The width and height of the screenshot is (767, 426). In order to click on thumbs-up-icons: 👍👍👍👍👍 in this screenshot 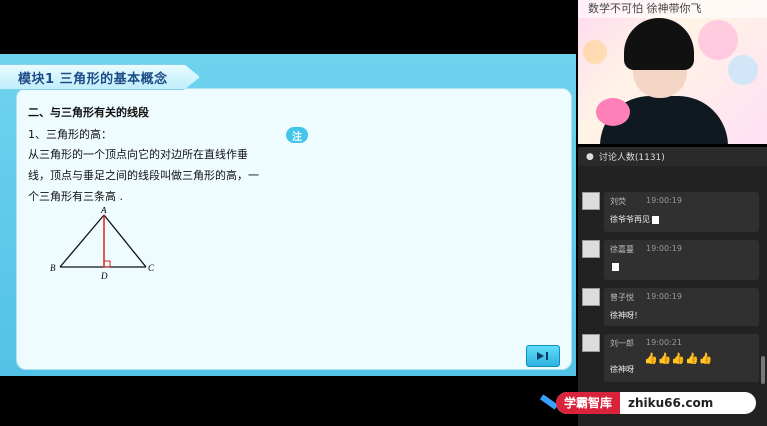, I will do `click(678, 358)`.